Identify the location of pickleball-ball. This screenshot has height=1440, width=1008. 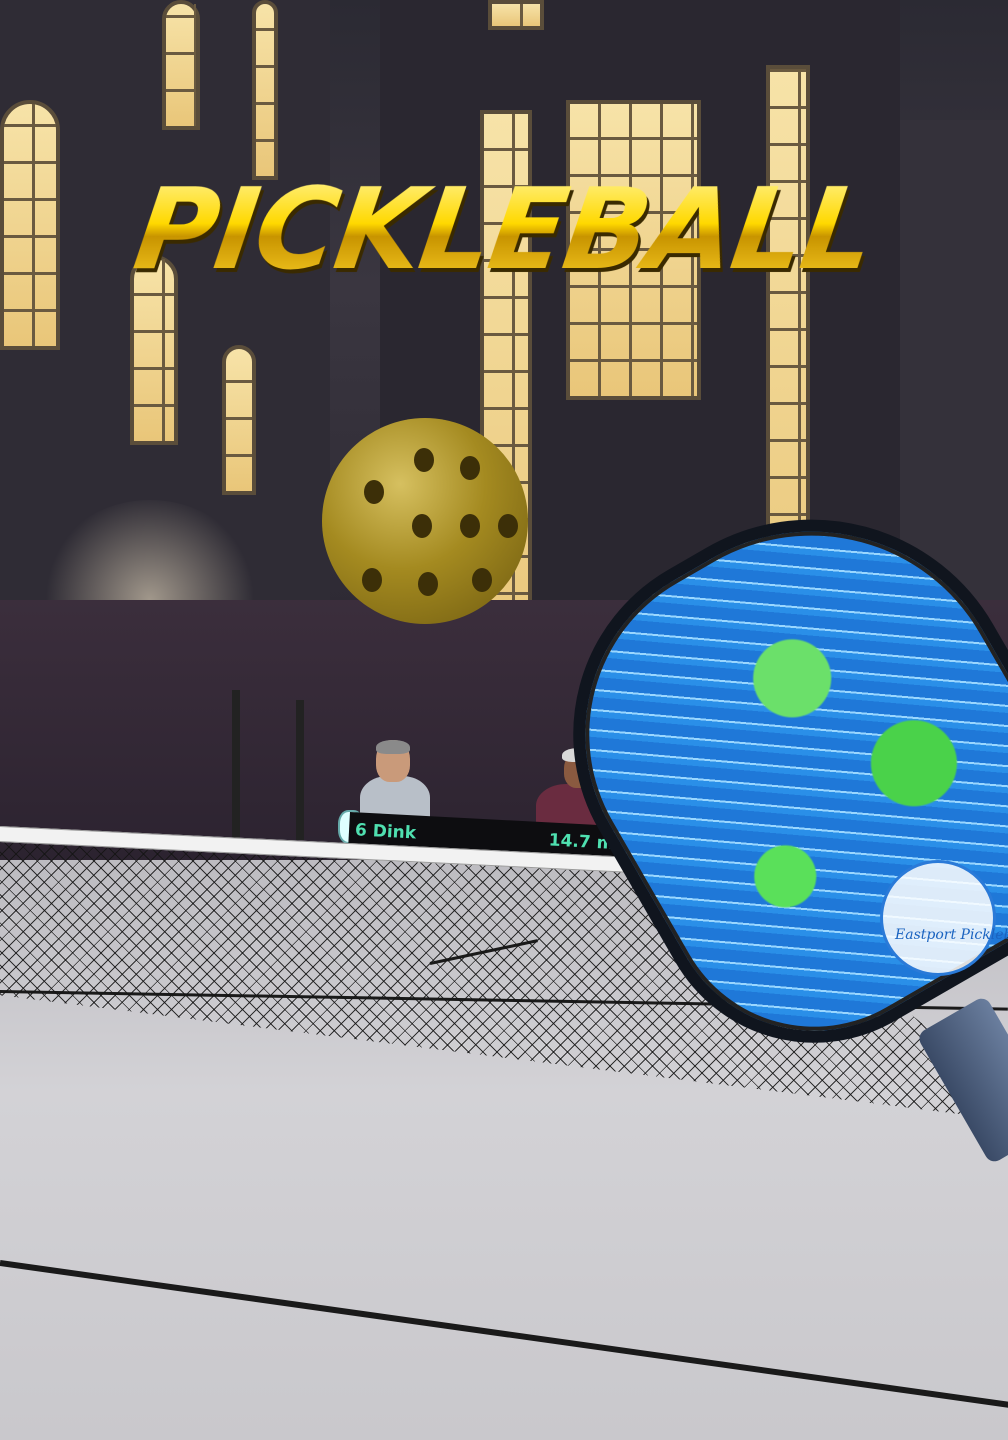
(425, 521).